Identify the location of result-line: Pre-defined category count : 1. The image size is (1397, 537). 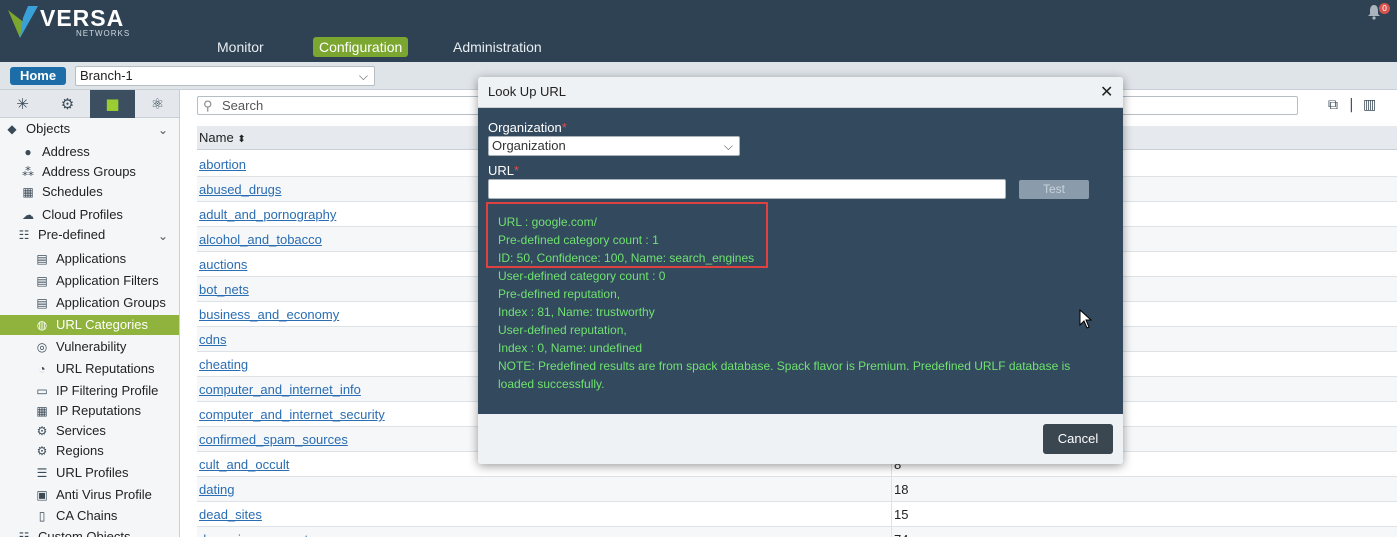
(578, 240).